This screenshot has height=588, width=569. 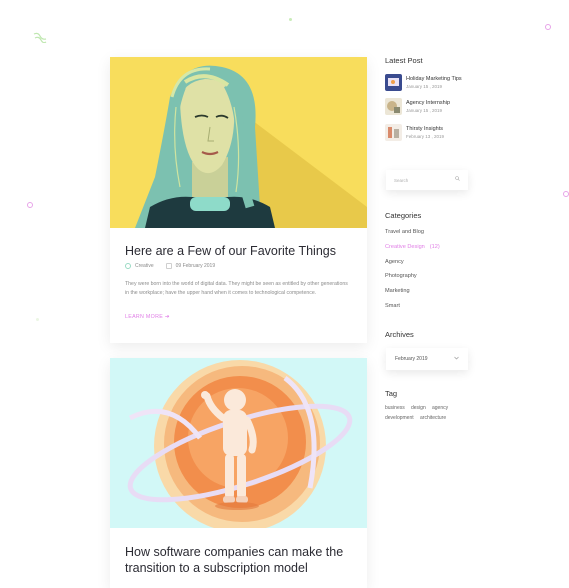 What do you see at coordinates (418, 408) in the screenshot?
I see `tag-link: design` at bounding box center [418, 408].